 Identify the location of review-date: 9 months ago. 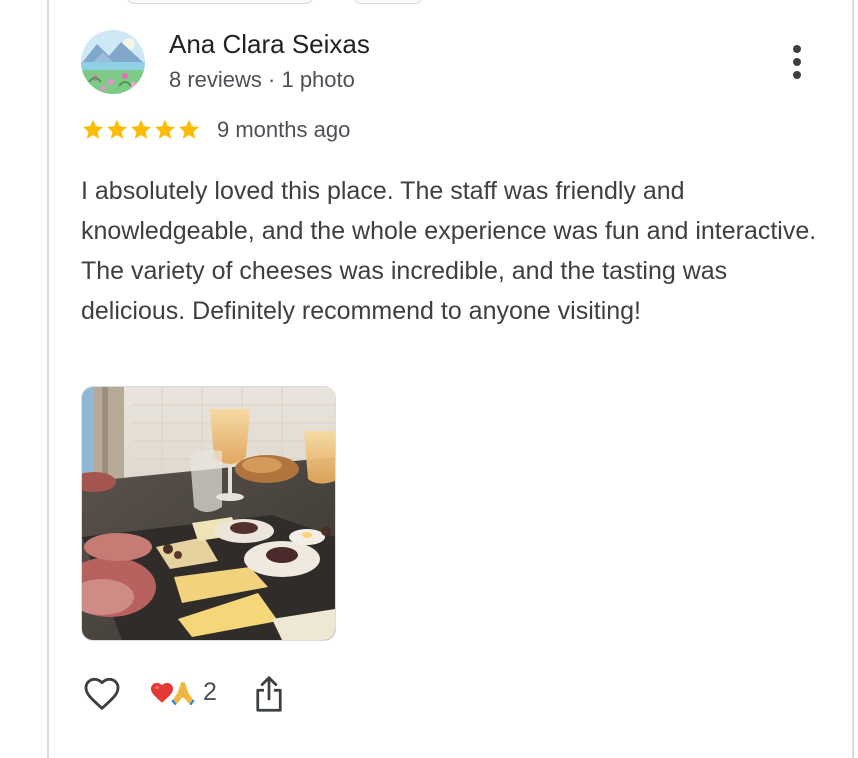
(284, 129).